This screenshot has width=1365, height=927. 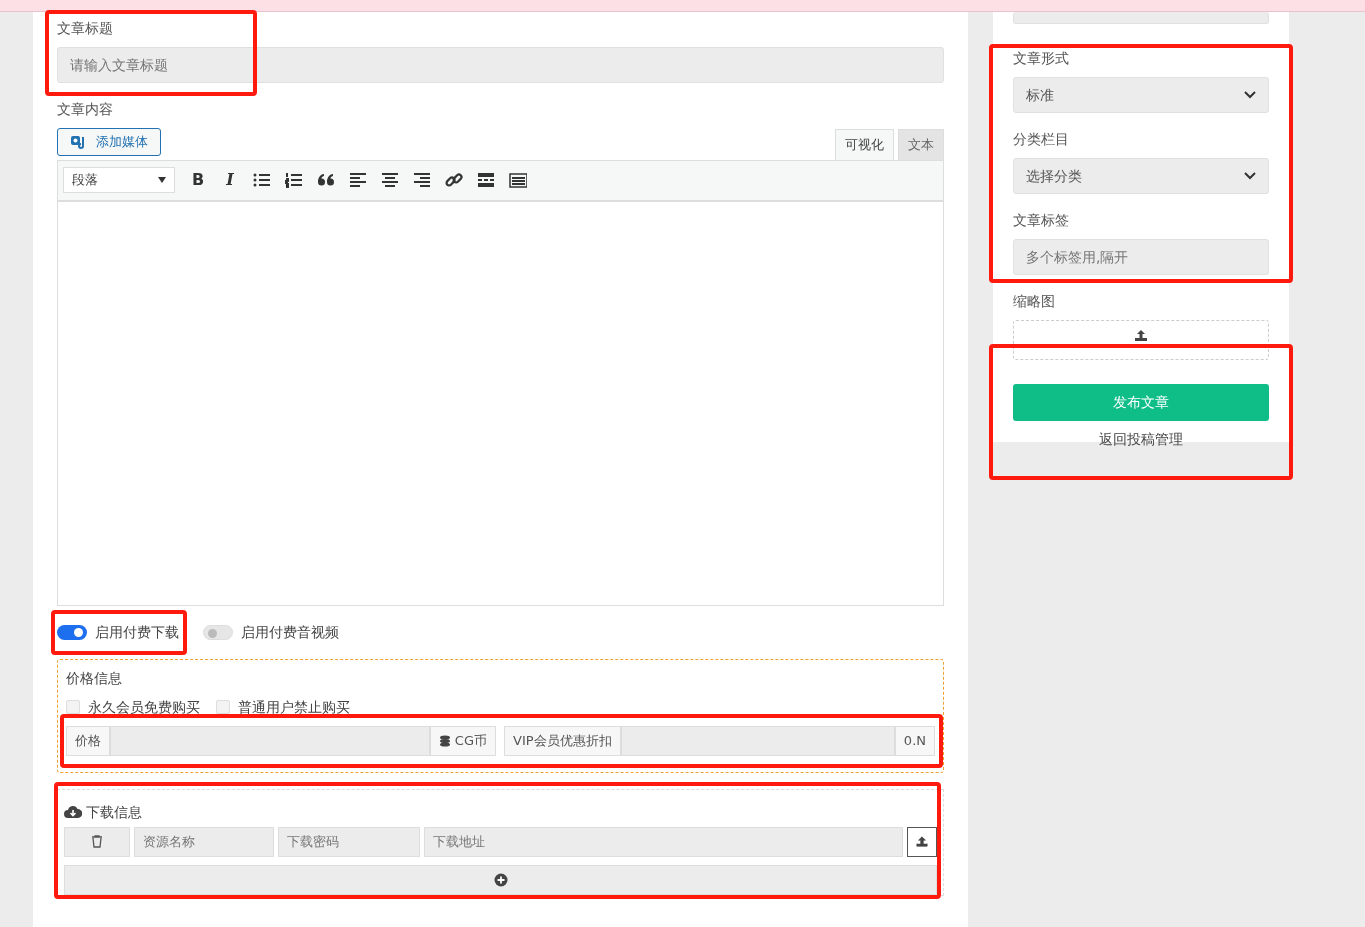 What do you see at coordinates (390, 180) in the screenshot?
I see `align-center-icon` at bounding box center [390, 180].